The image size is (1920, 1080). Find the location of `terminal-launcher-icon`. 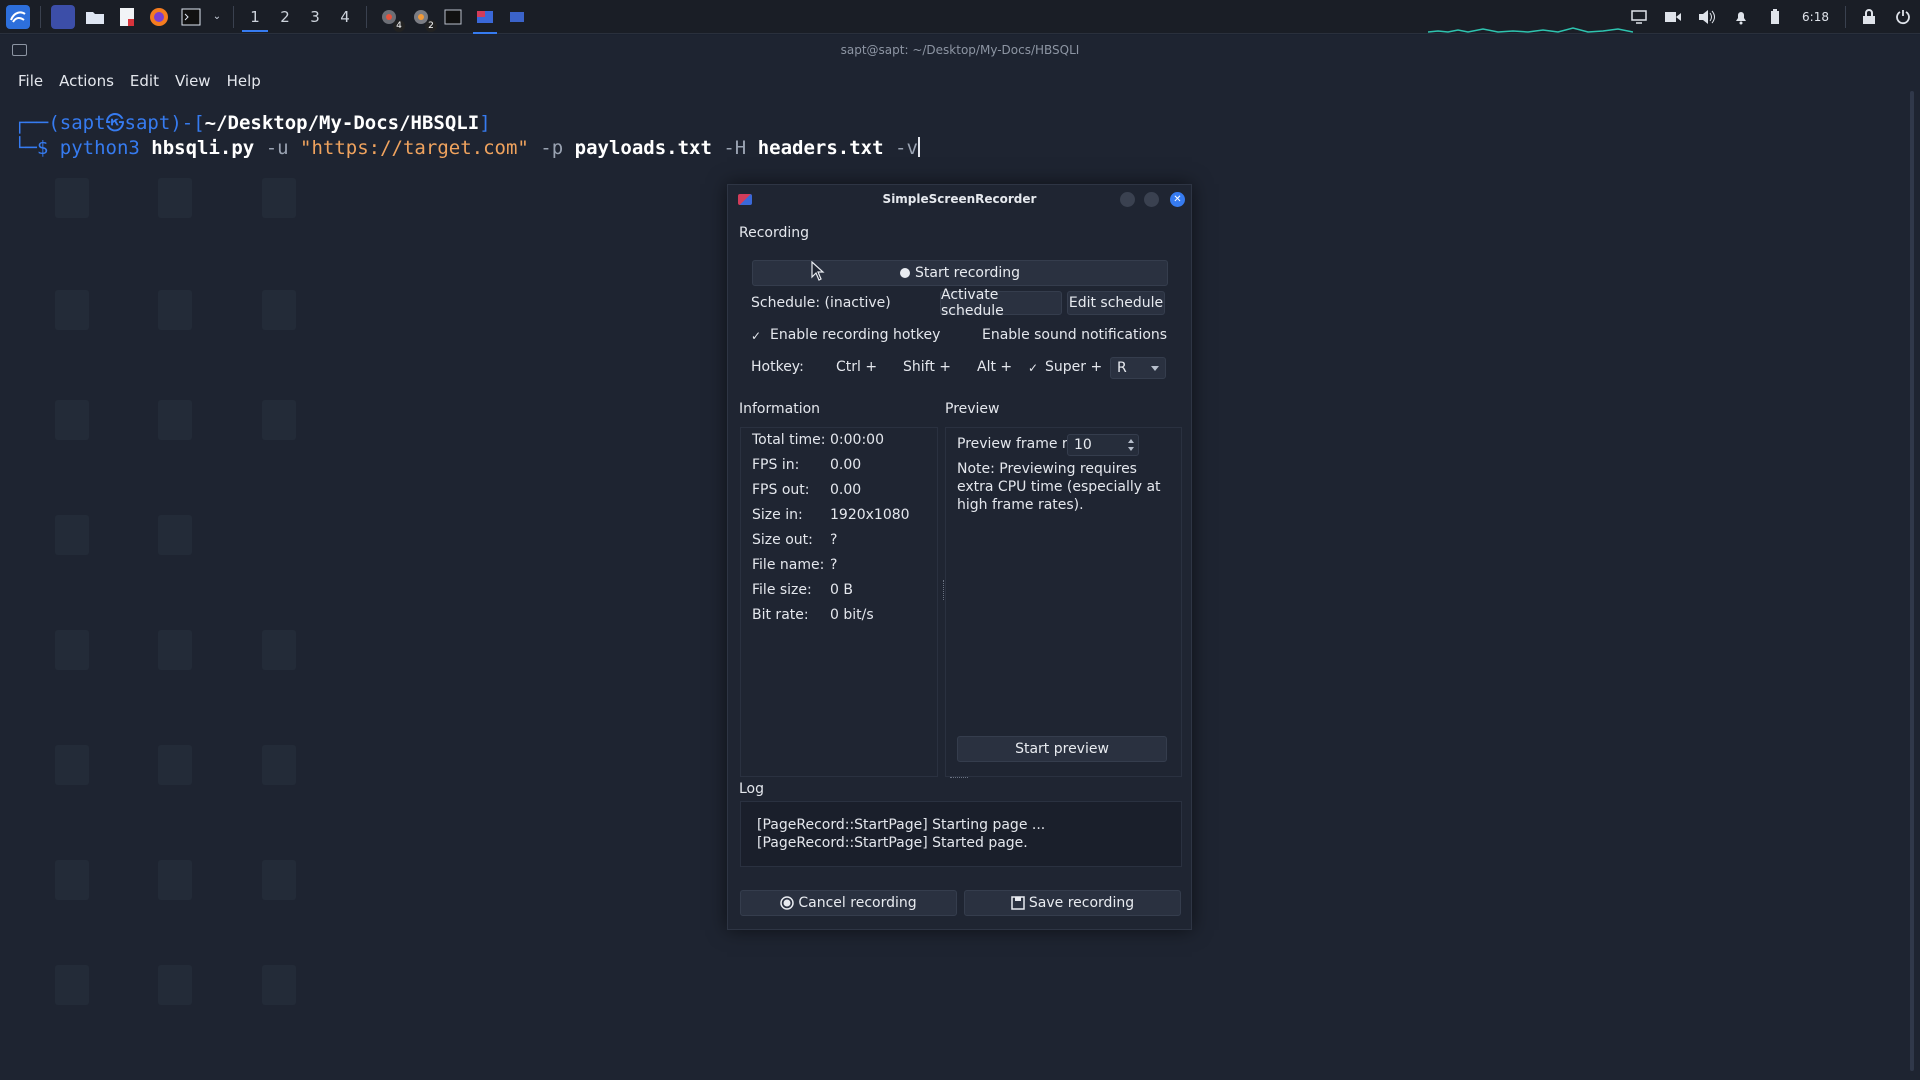

terminal-launcher-icon is located at coordinates (191, 17).